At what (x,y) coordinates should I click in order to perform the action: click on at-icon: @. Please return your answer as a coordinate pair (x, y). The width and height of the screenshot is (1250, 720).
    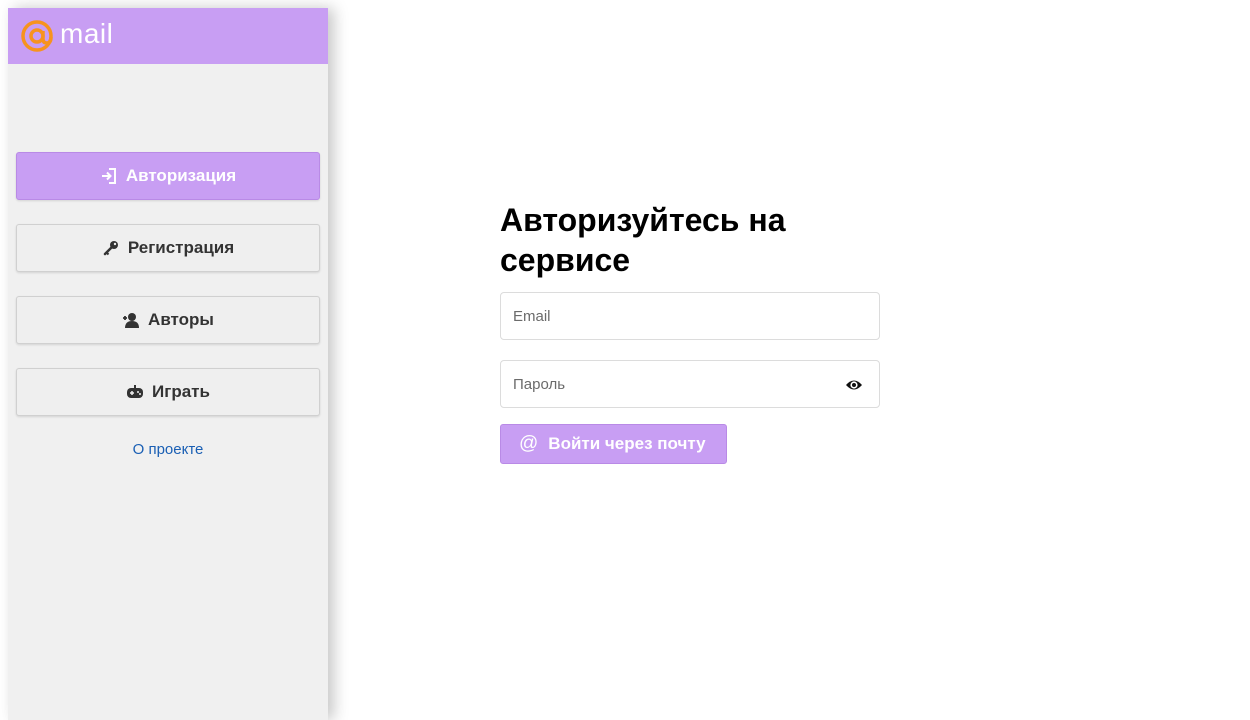
    Looking at the image, I should click on (529, 443).